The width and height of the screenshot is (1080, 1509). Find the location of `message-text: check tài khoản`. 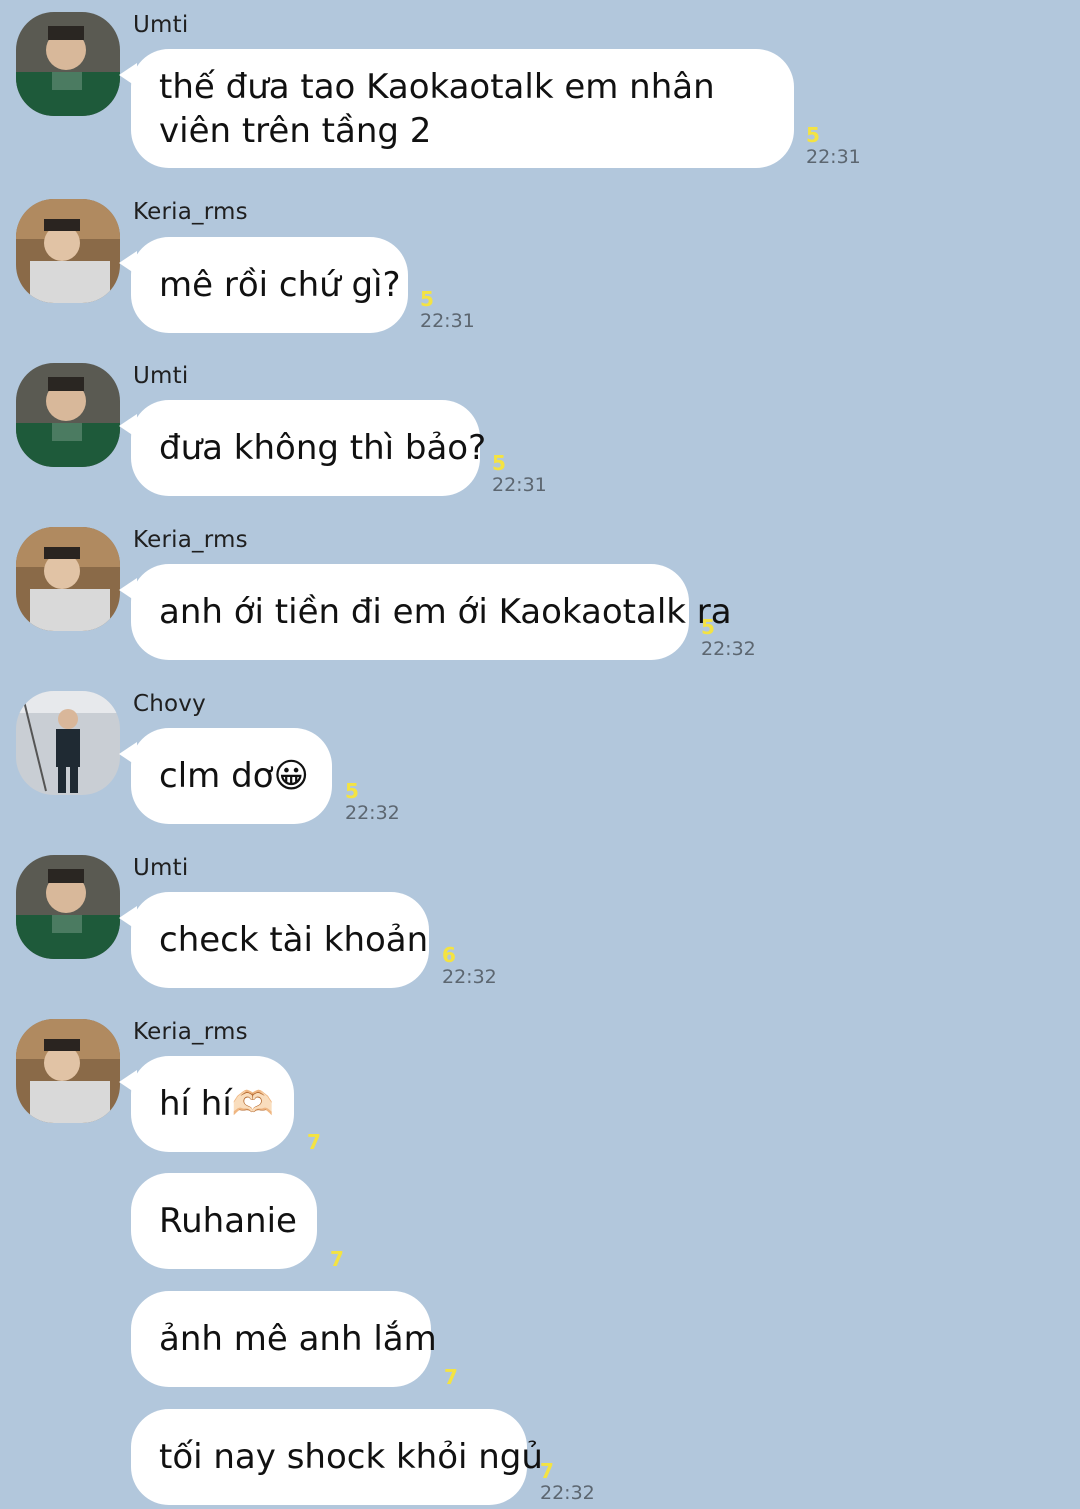

message-text: check tài khoản is located at coordinates (294, 940).